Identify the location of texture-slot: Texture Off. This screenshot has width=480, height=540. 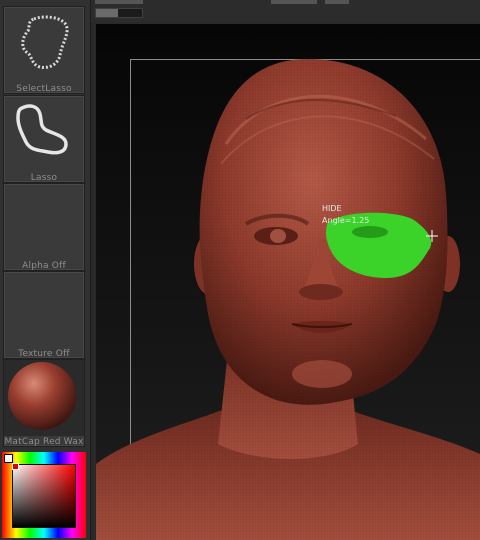
(44, 315).